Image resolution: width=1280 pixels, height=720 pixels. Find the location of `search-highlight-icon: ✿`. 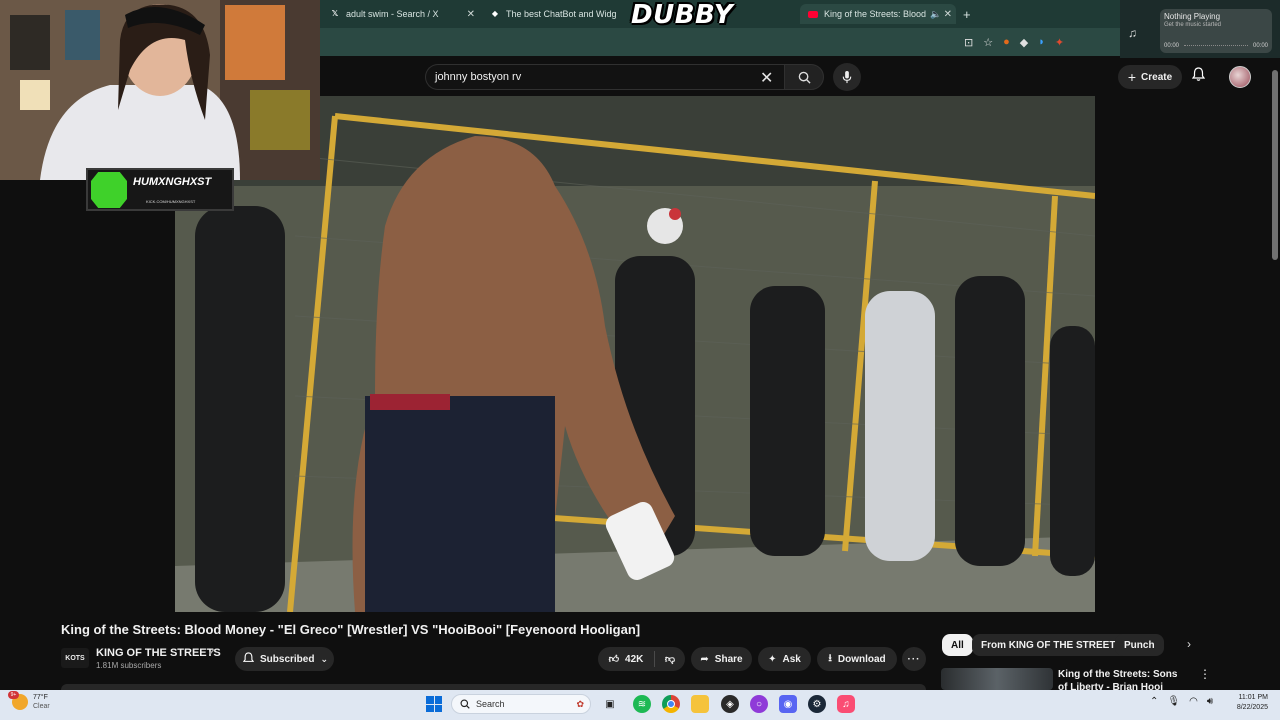

search-highlight-icon: ✿ is located at coordinates (580, 703).